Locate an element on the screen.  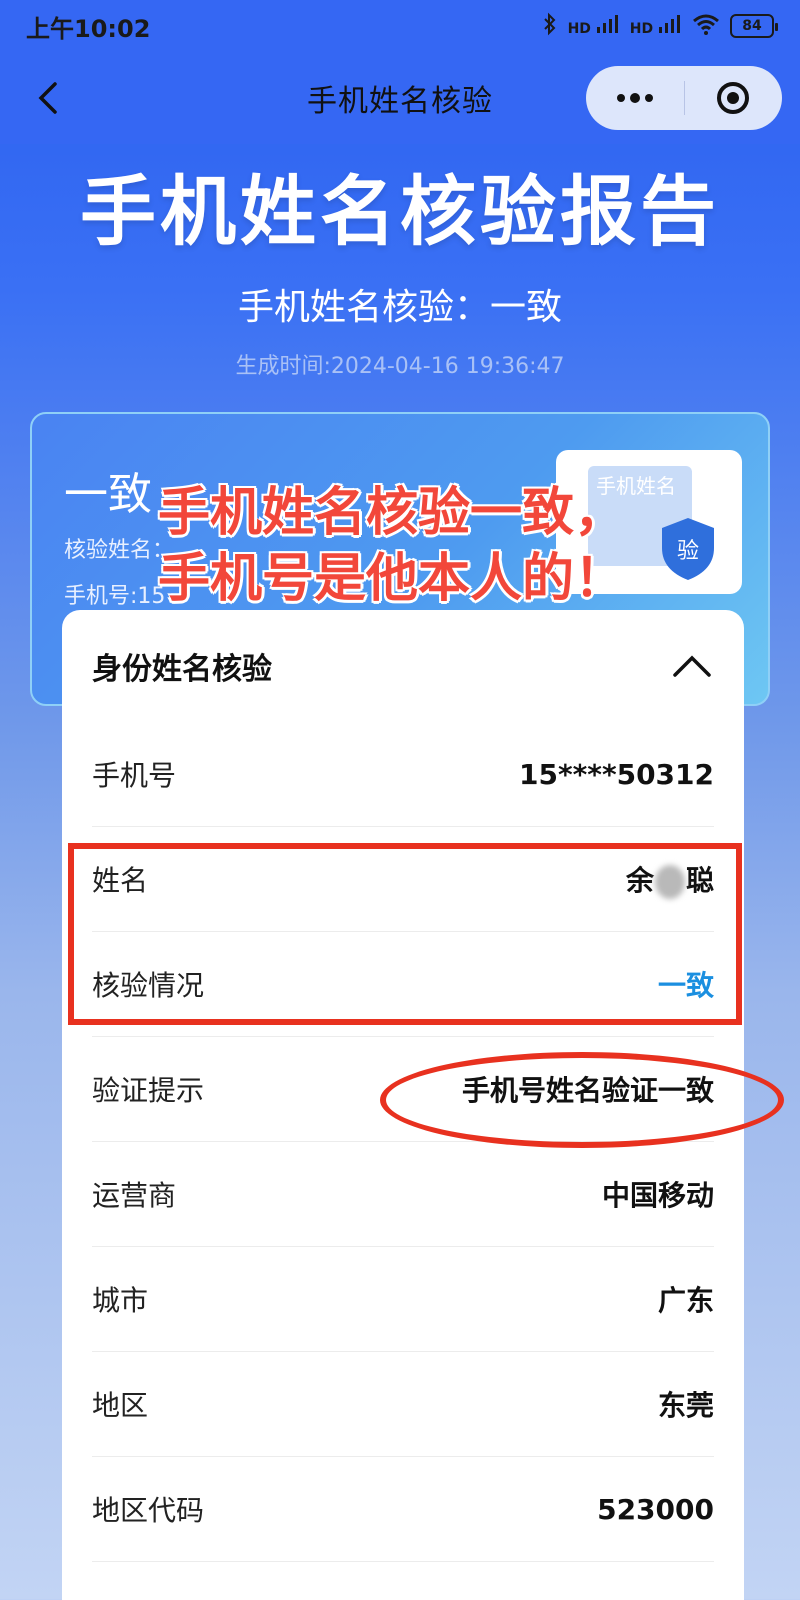
row-value: 15****50312 is located at coordinates (616, 774).